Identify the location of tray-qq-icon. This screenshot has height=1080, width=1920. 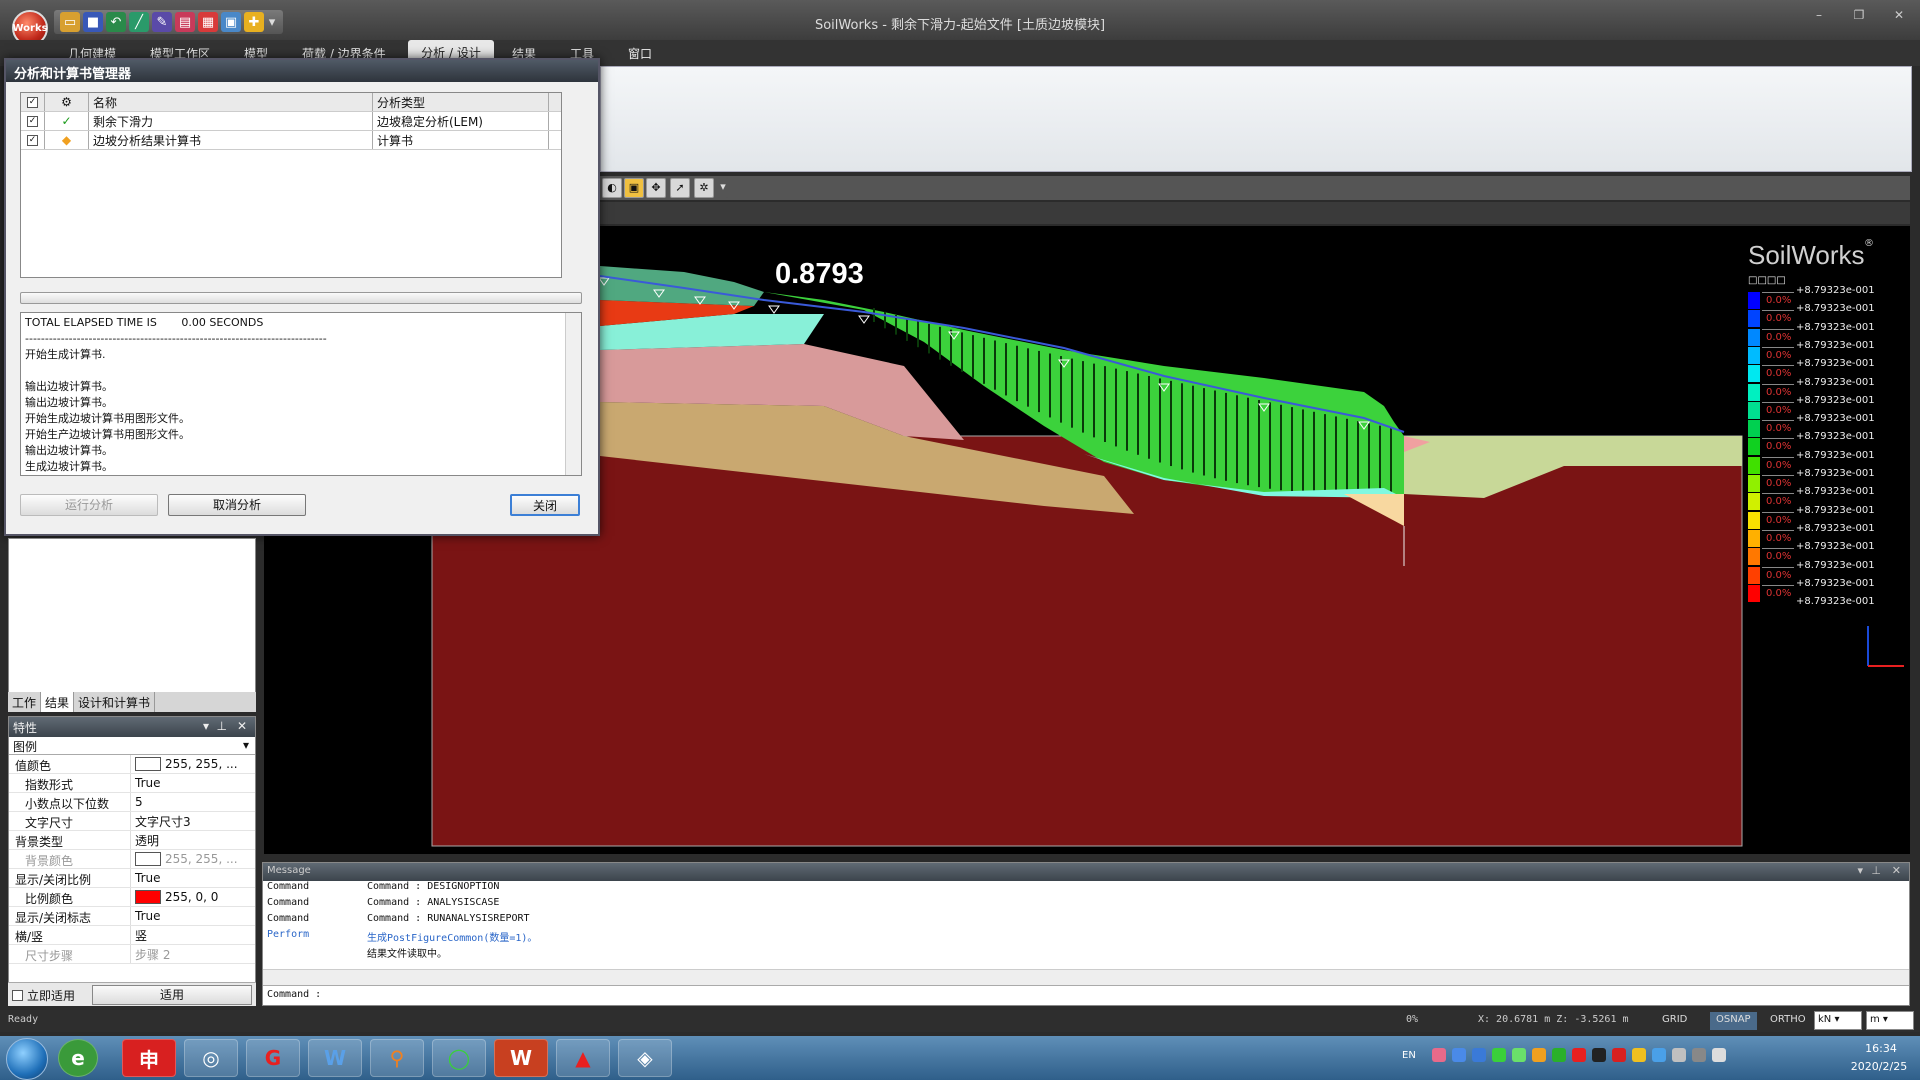
(1459, 1055).